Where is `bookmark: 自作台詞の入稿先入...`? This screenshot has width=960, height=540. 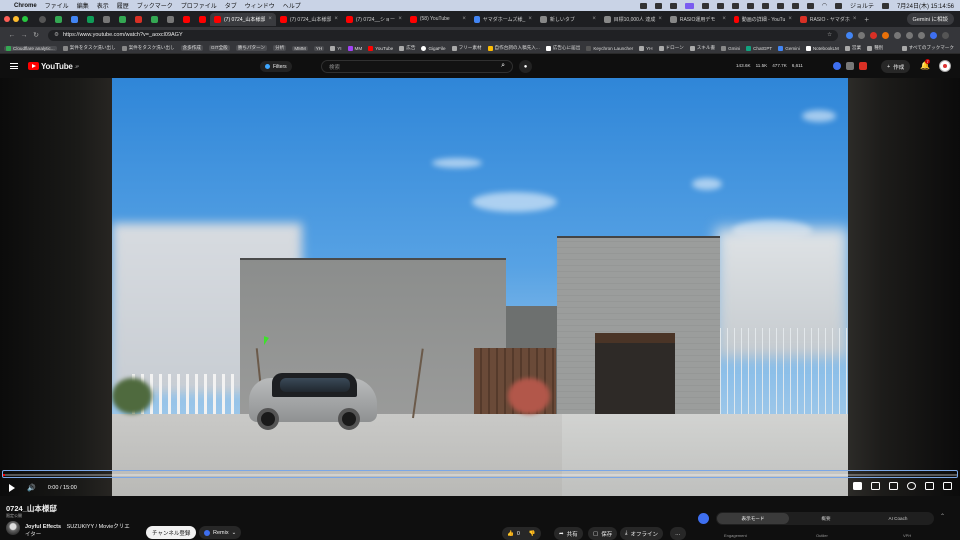
bookmark: 自作台詞の入稿先入... is located at coordinates (513, 48).